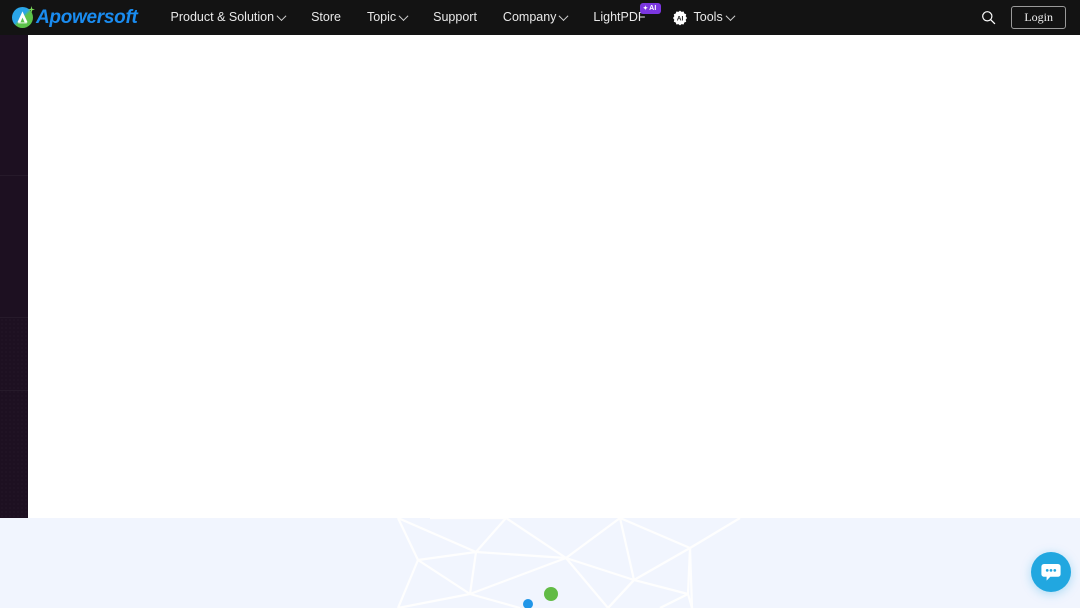 The width and height of the screenshot is (1080, 608). I want to click on logo-link: Apowersoft, so click(75, 17).